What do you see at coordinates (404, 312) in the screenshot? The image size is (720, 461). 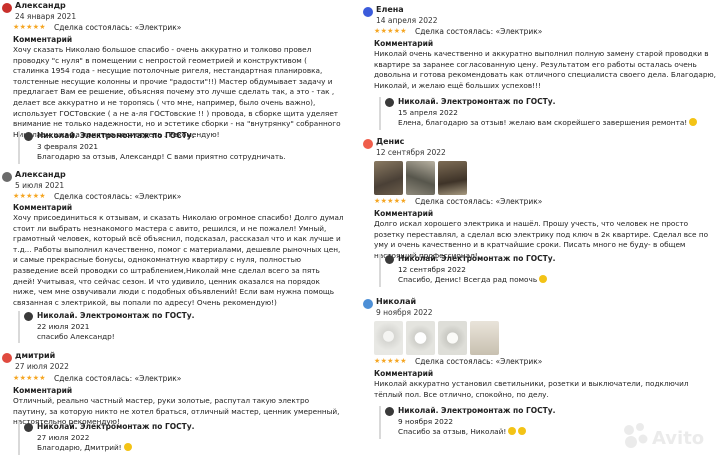 I see `review-date: 9 ноября 2022` at bounding box center [404, 312].